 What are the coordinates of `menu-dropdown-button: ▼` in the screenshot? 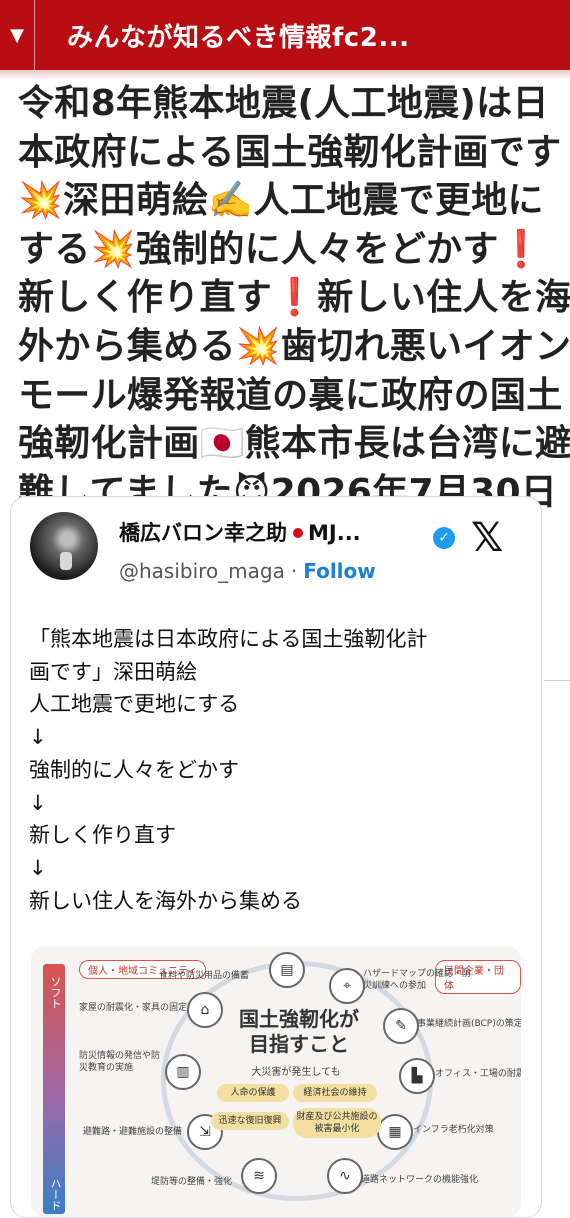 It's located at (17, 35).